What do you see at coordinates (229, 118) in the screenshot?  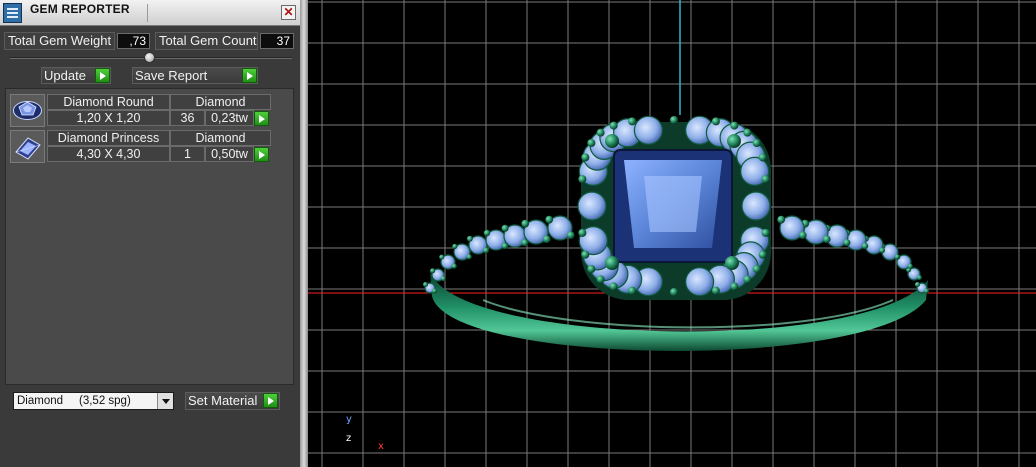 I see `gem-weight: 0,23tw` at bounding box center [229, 118].